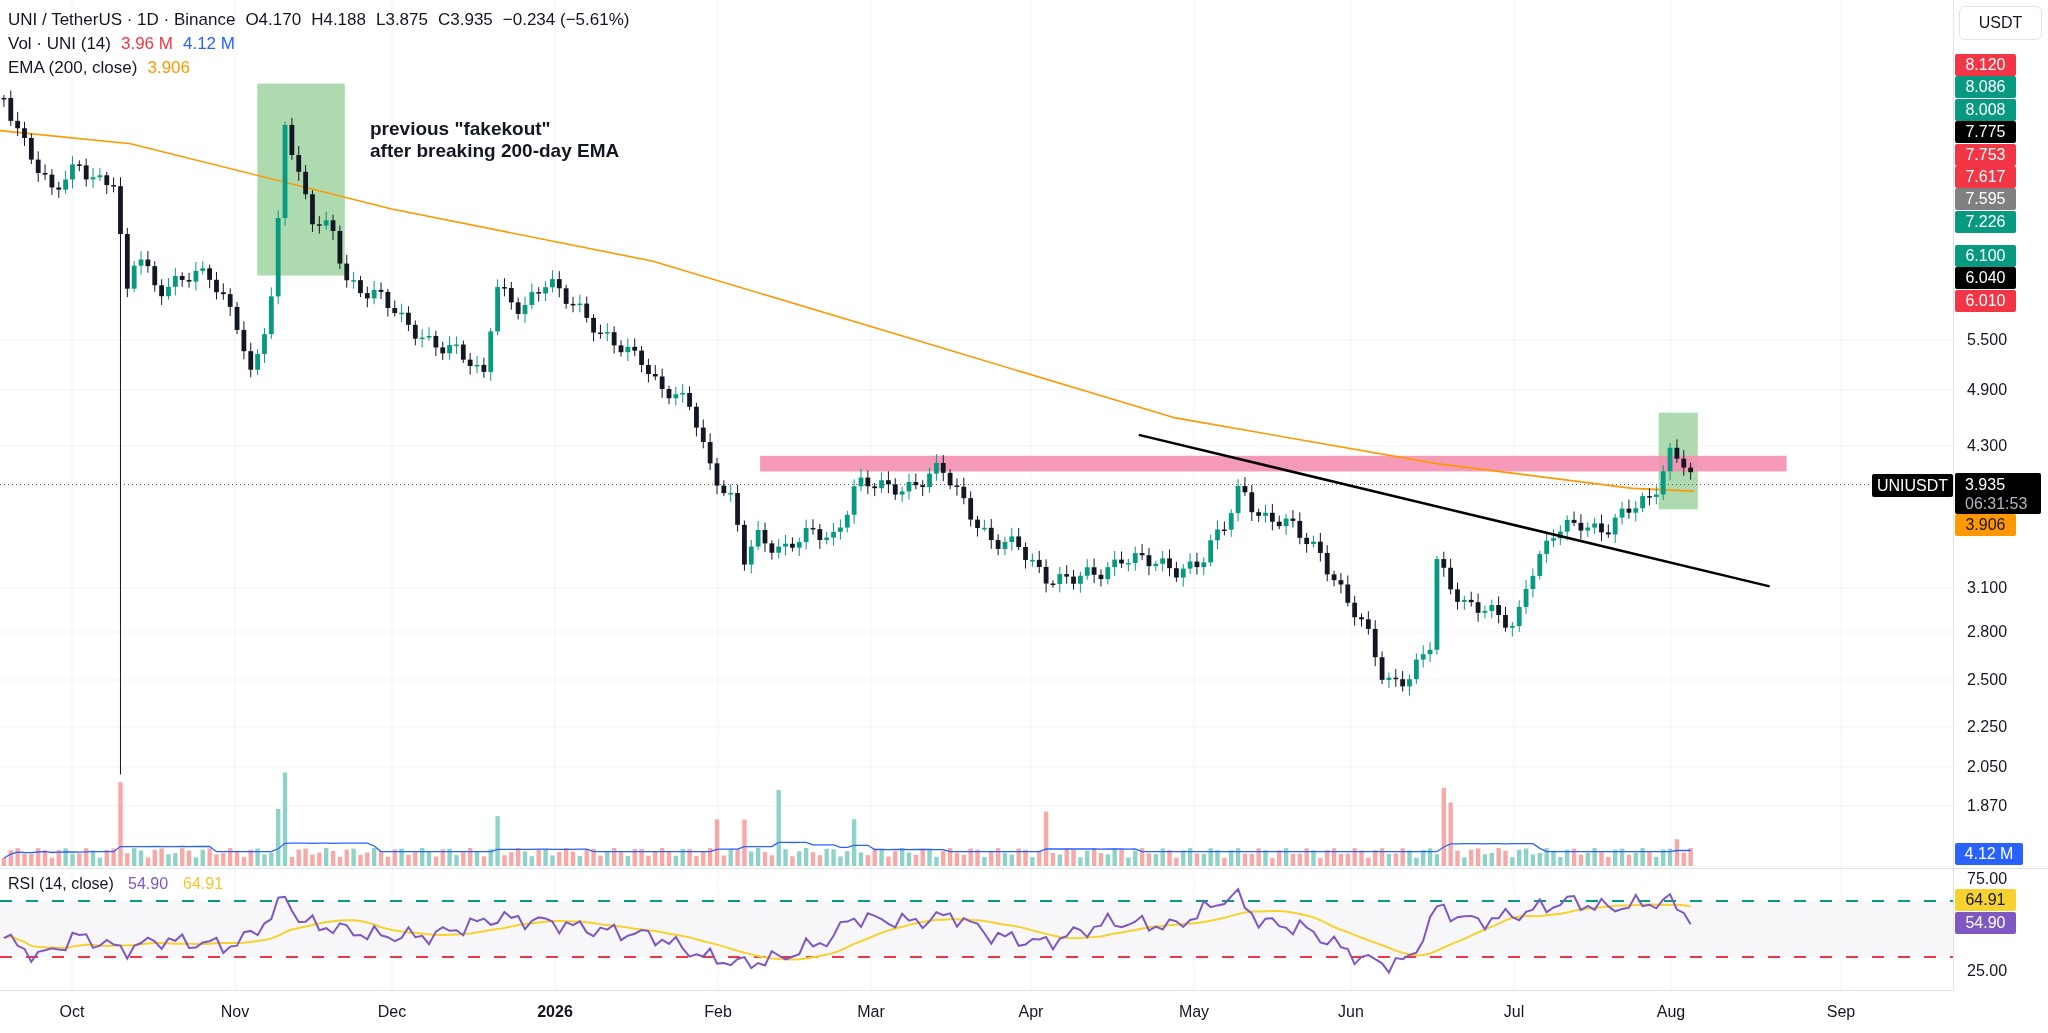 The height and width of the screenshot is (1033, 2048). Describe the element at coordinates (1987, 588) in the screenshot. I see `price-axis-label: 3.100` at that location.